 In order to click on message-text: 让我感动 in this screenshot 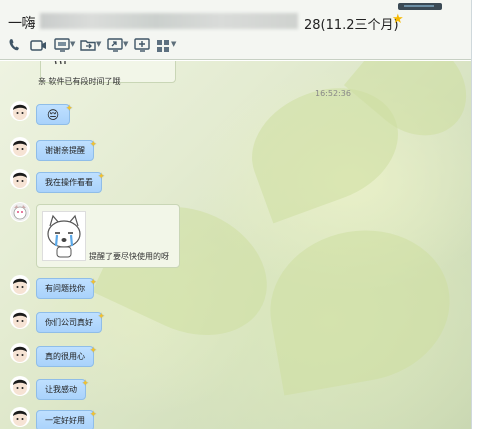, I will do `click(61, 389)`.